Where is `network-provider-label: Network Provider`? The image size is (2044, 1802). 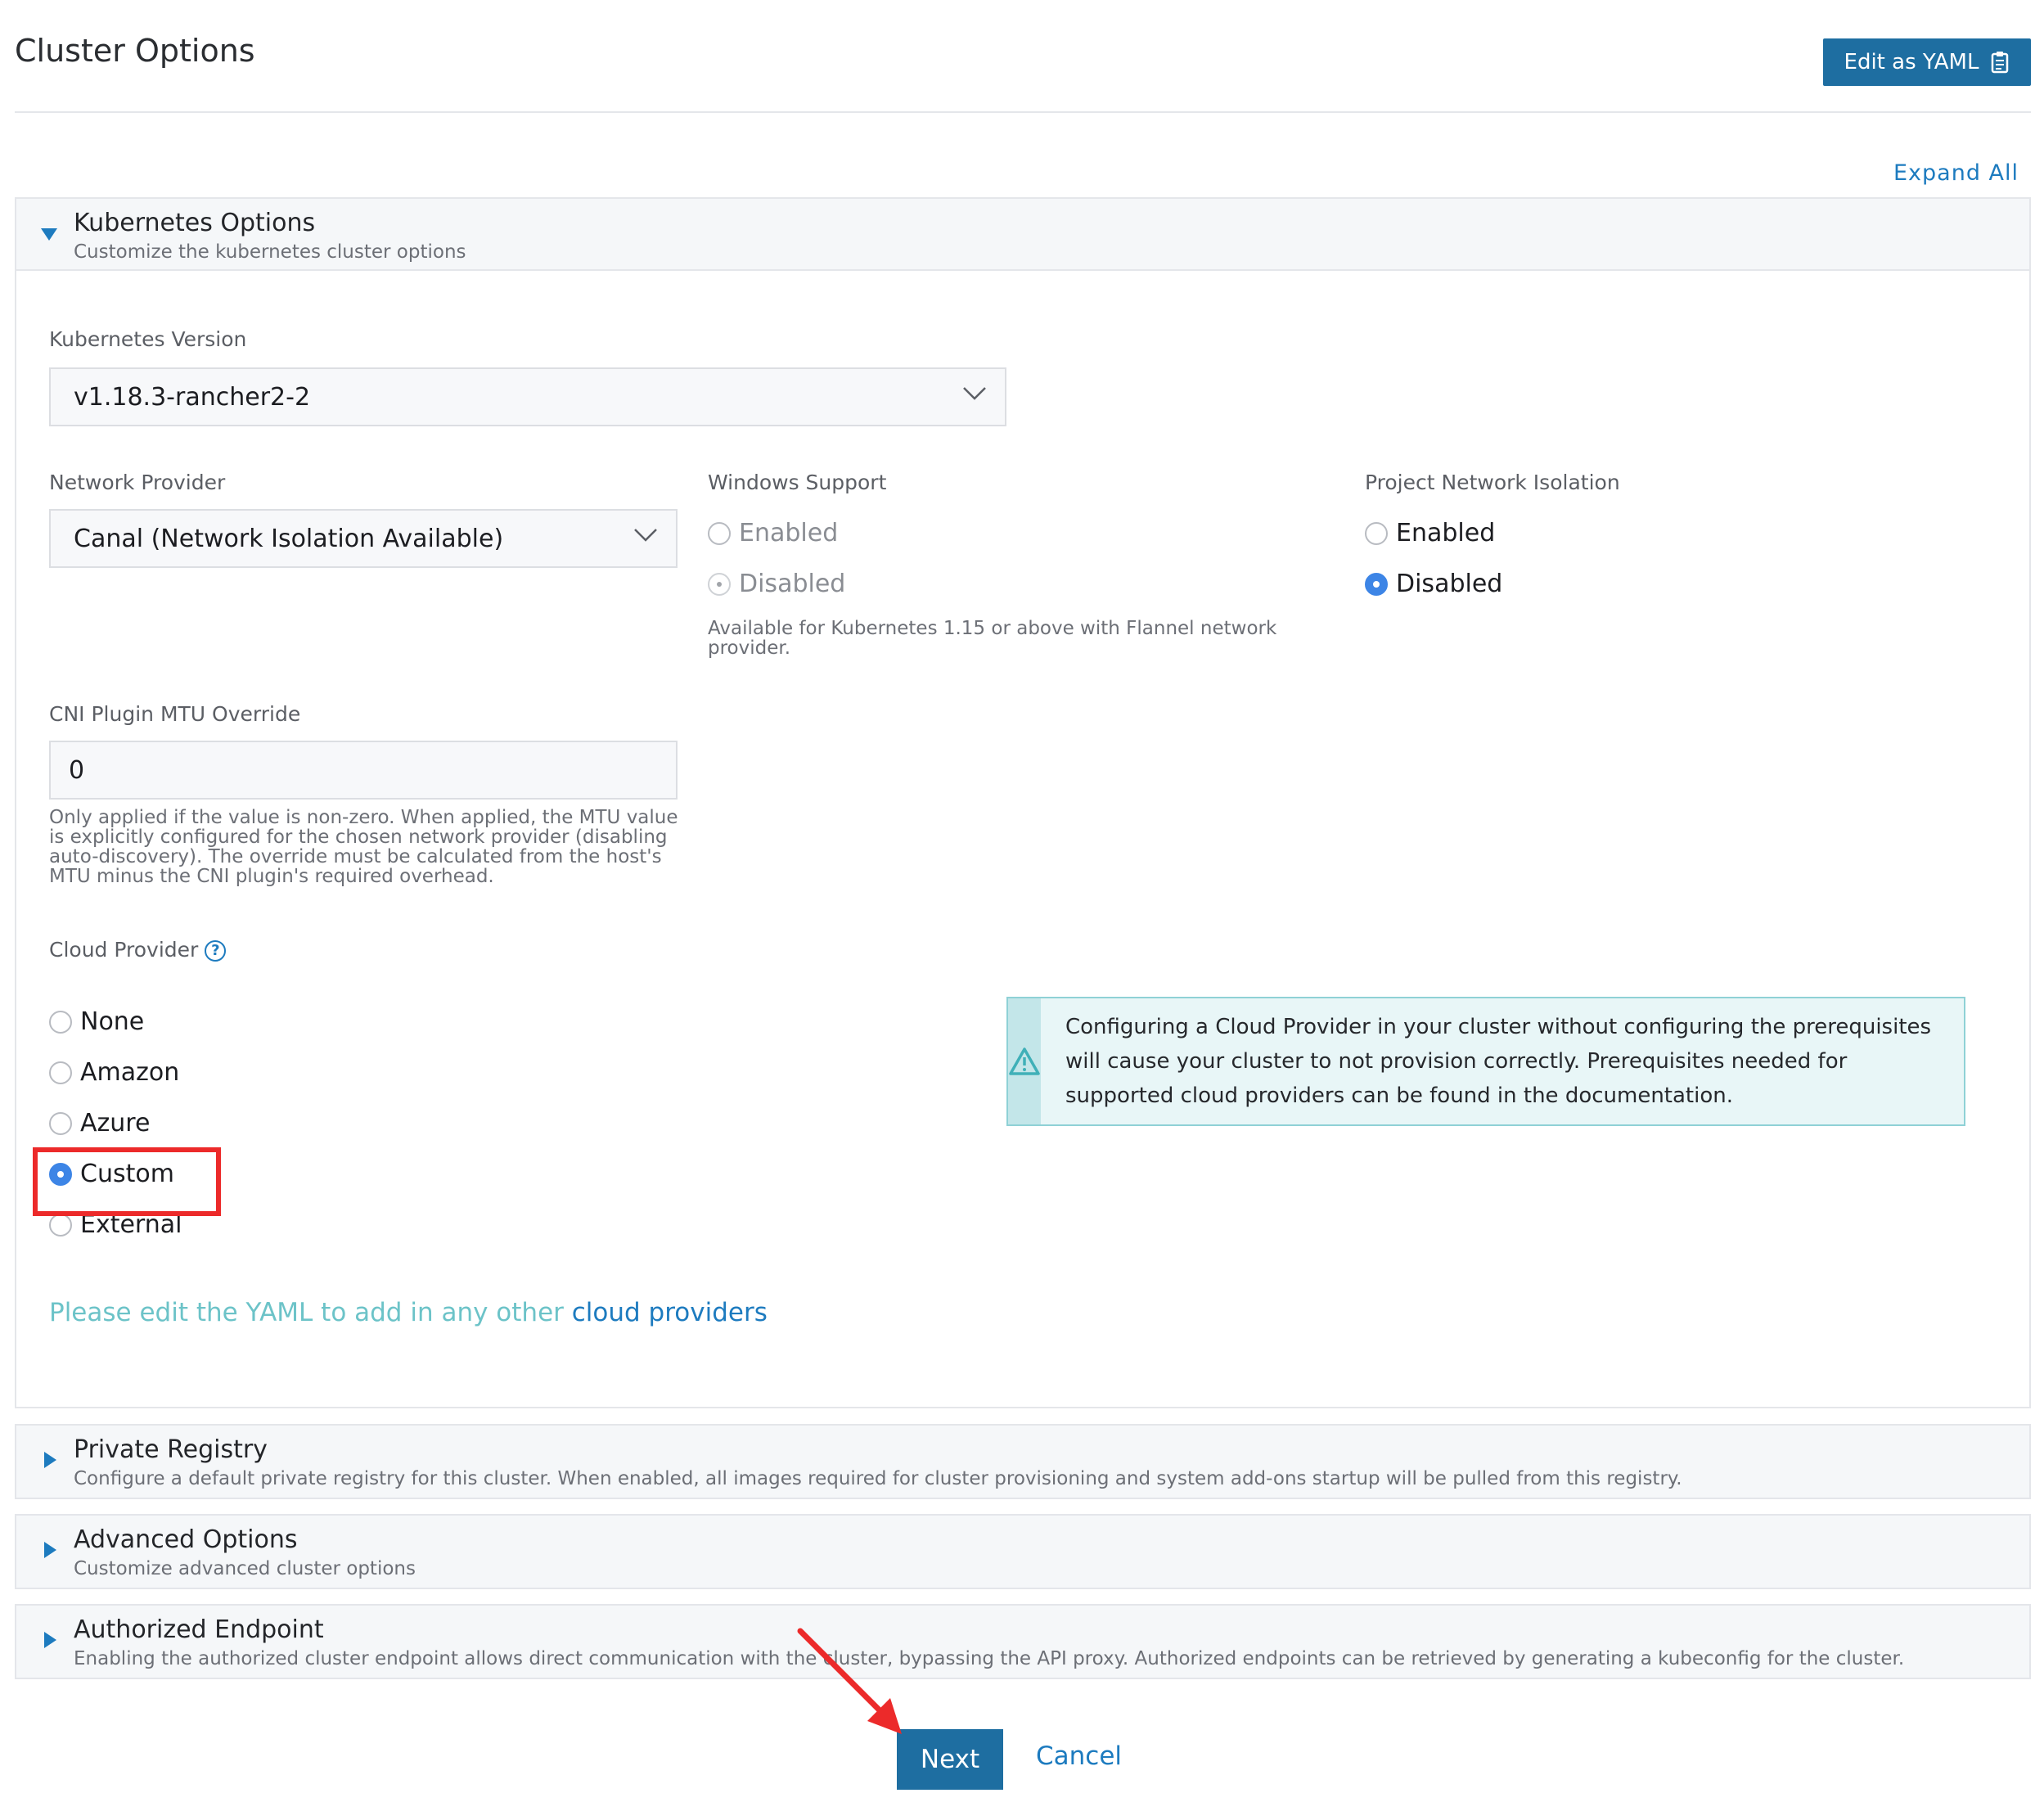 network-provider-label: Network Provider is located at coordinates (137, 482).